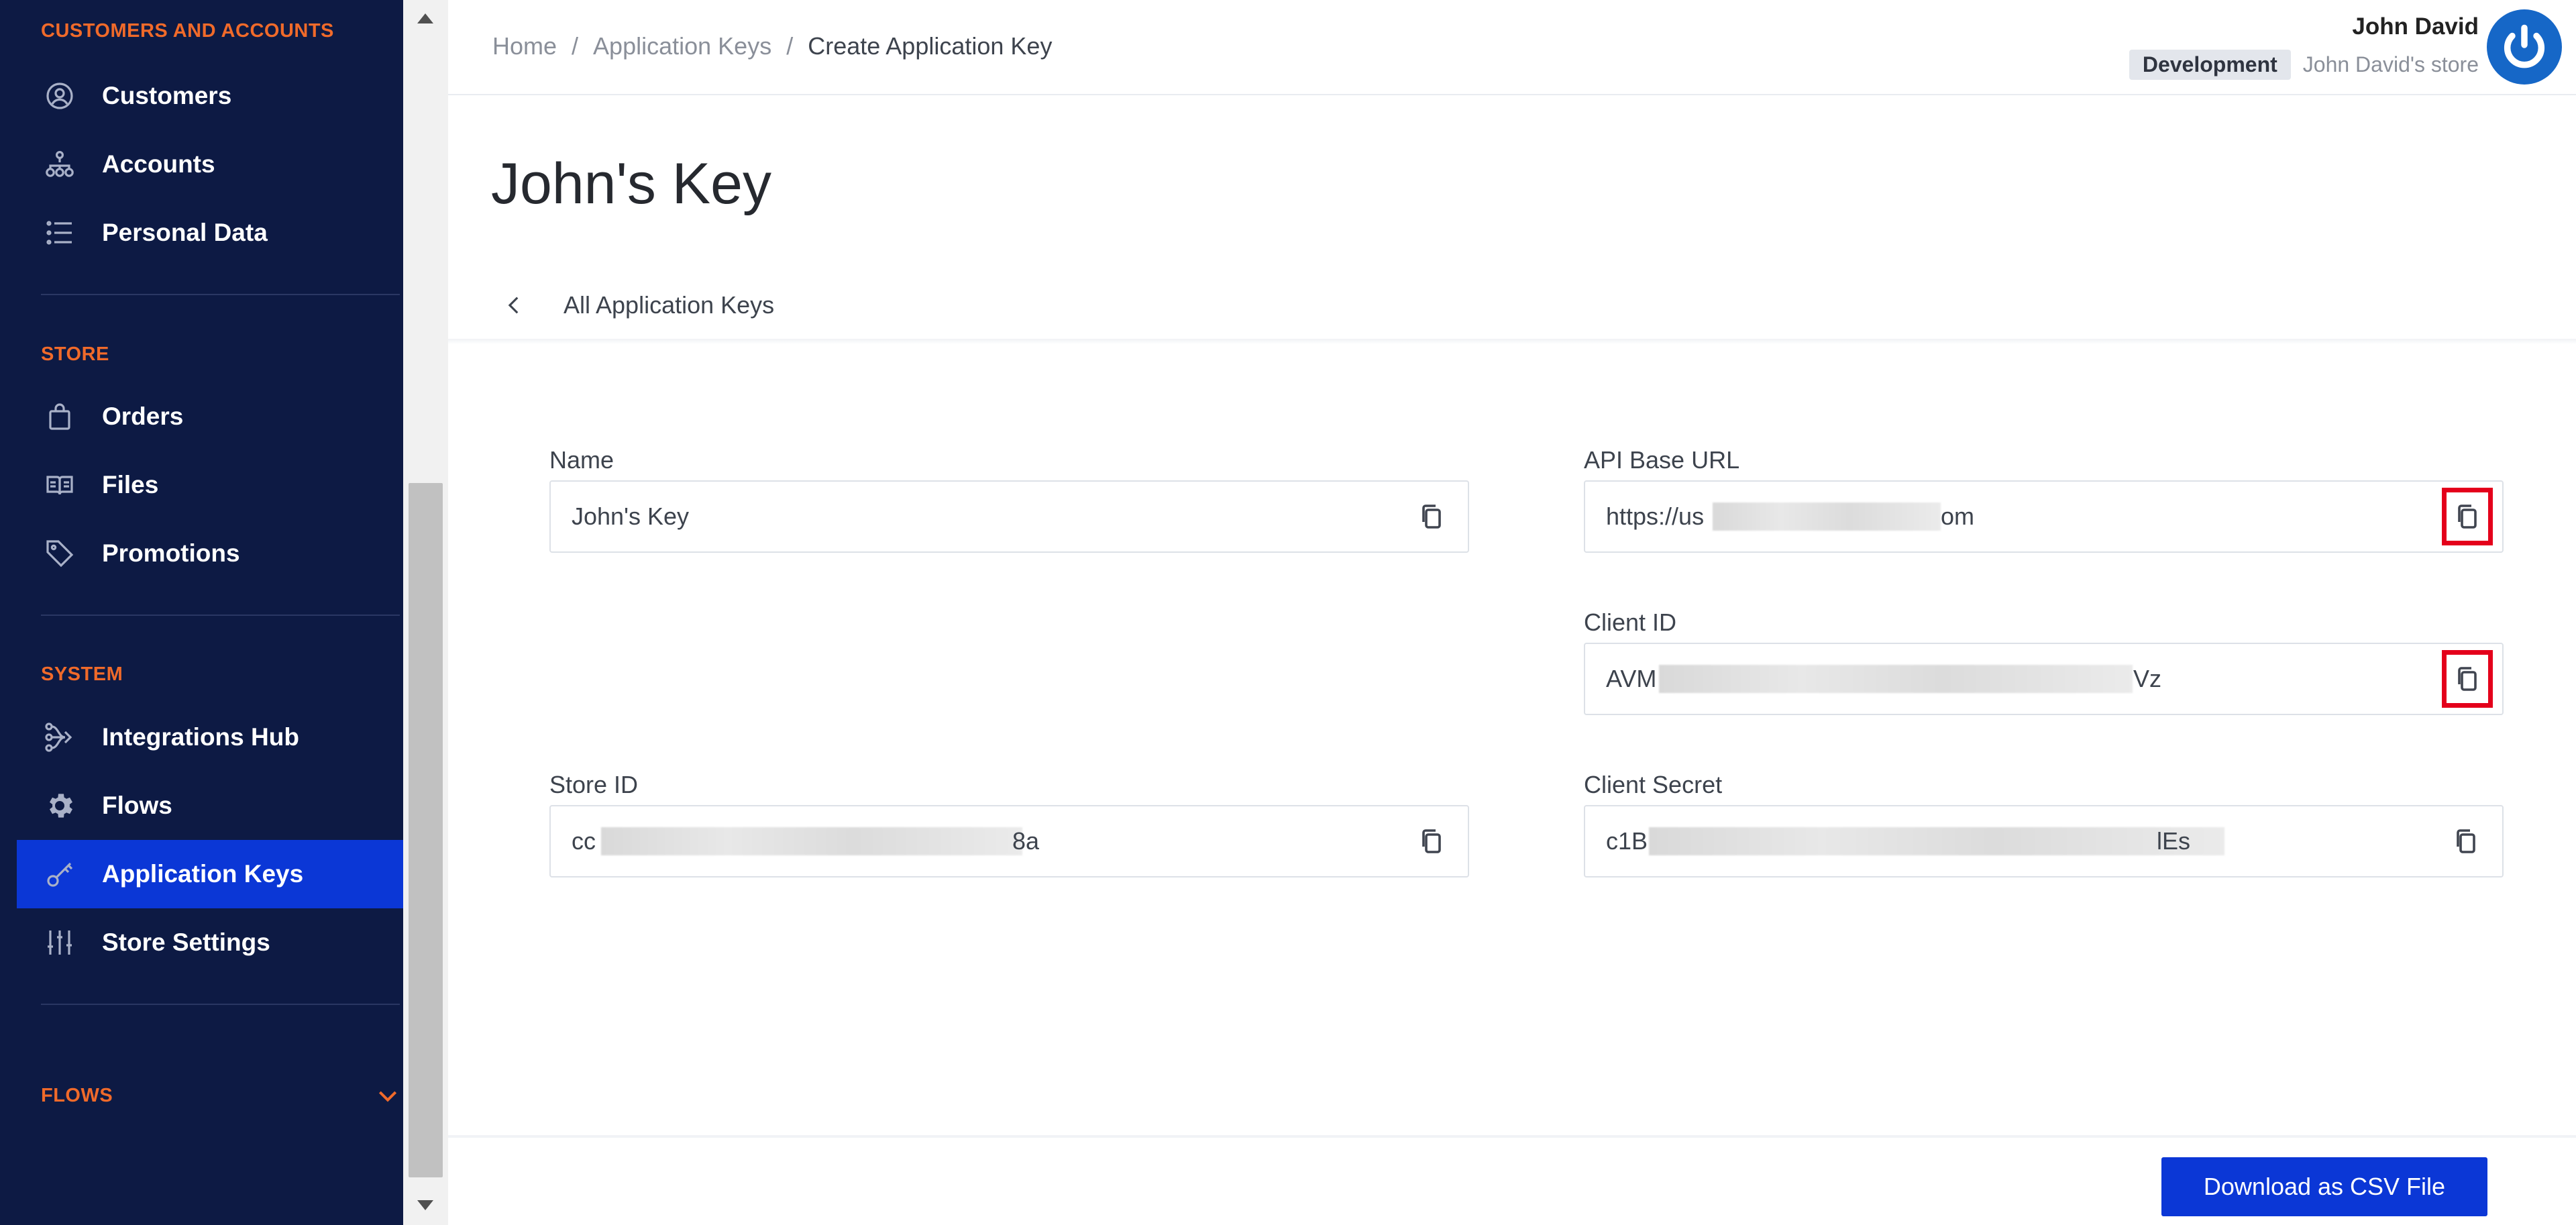 The image size is (2576, 1225). Describe the element at coordinates (930, 46) in the screenshot. I see `breadcrumb-current: Create Application Key` at that location.